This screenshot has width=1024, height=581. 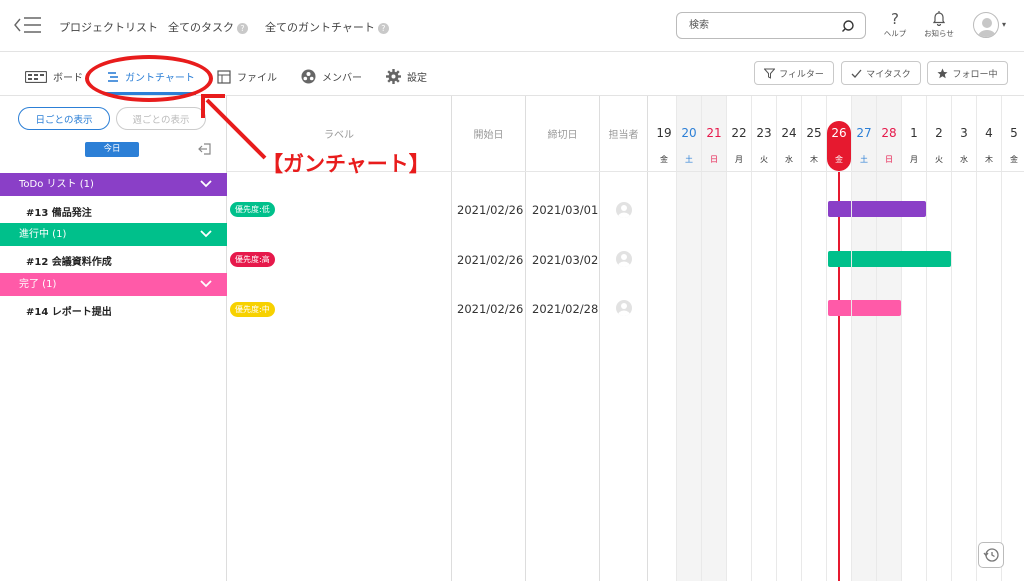 I want to click on day-number: 25, so click(x=814, y=133).